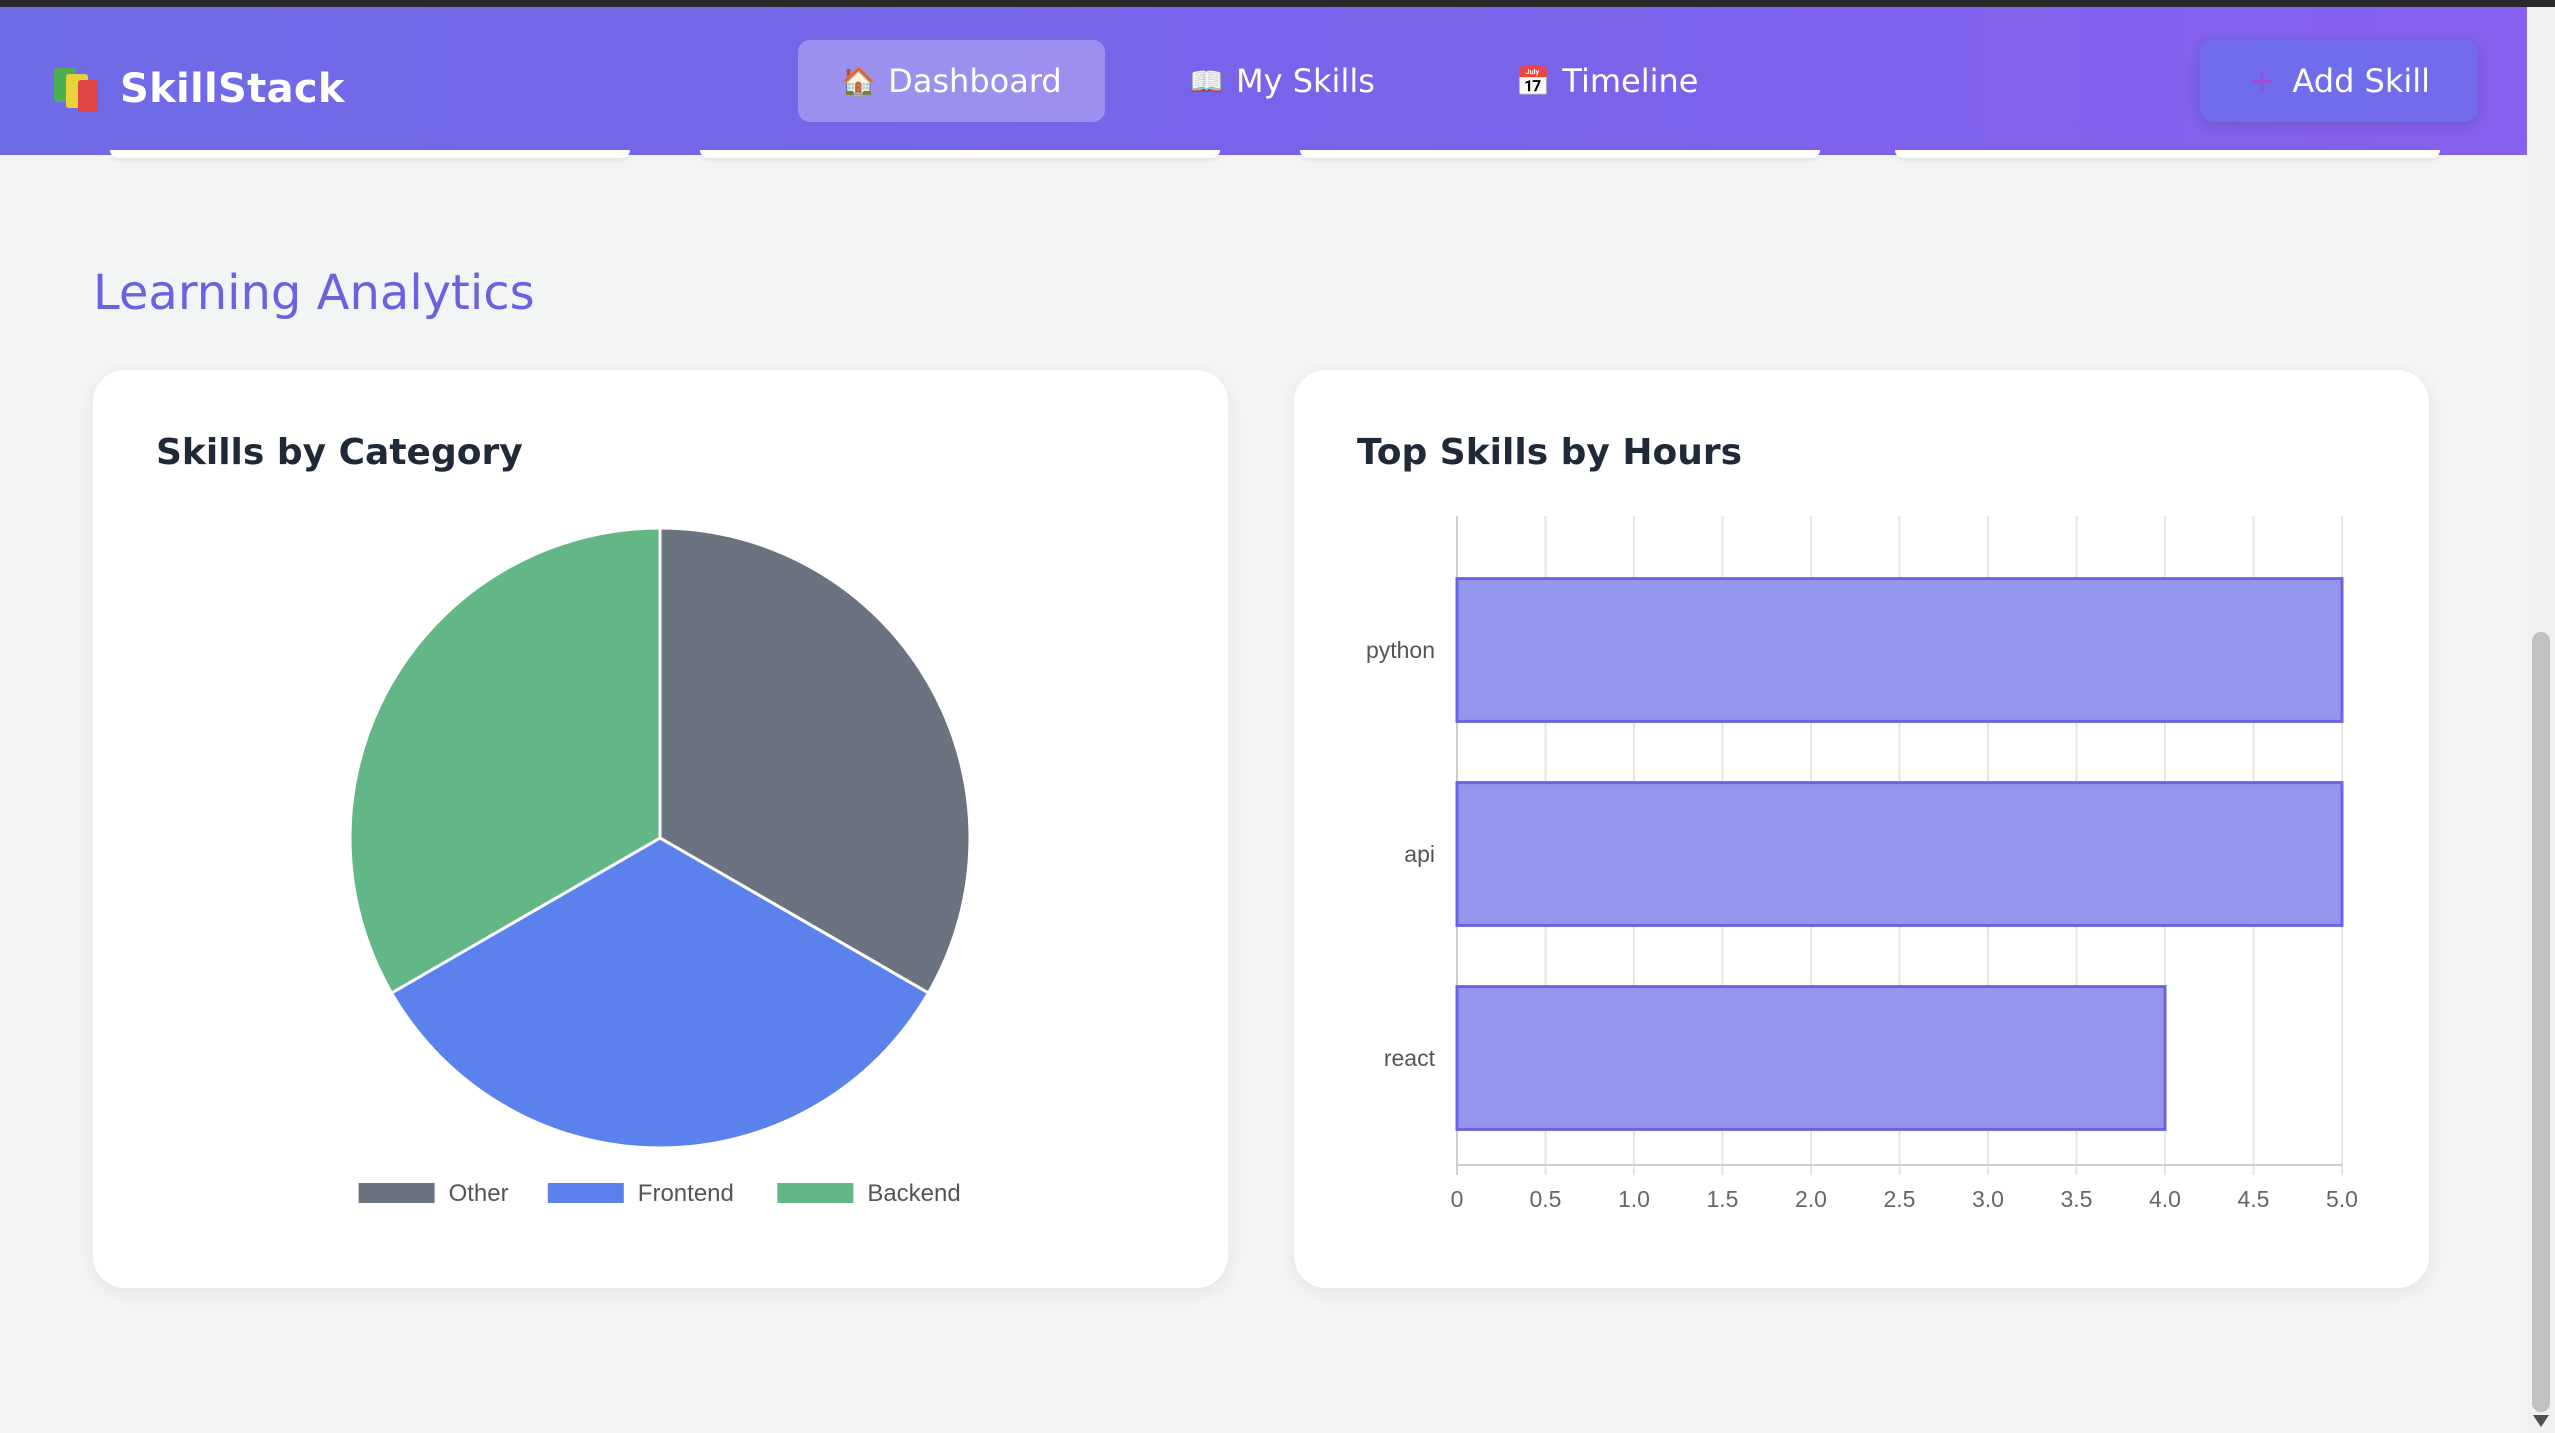  What do you see at coordinates (1811, 1199) in the screenshot?
I see `x-tick-label: 2.0` at bounding box center [1811, 1199].